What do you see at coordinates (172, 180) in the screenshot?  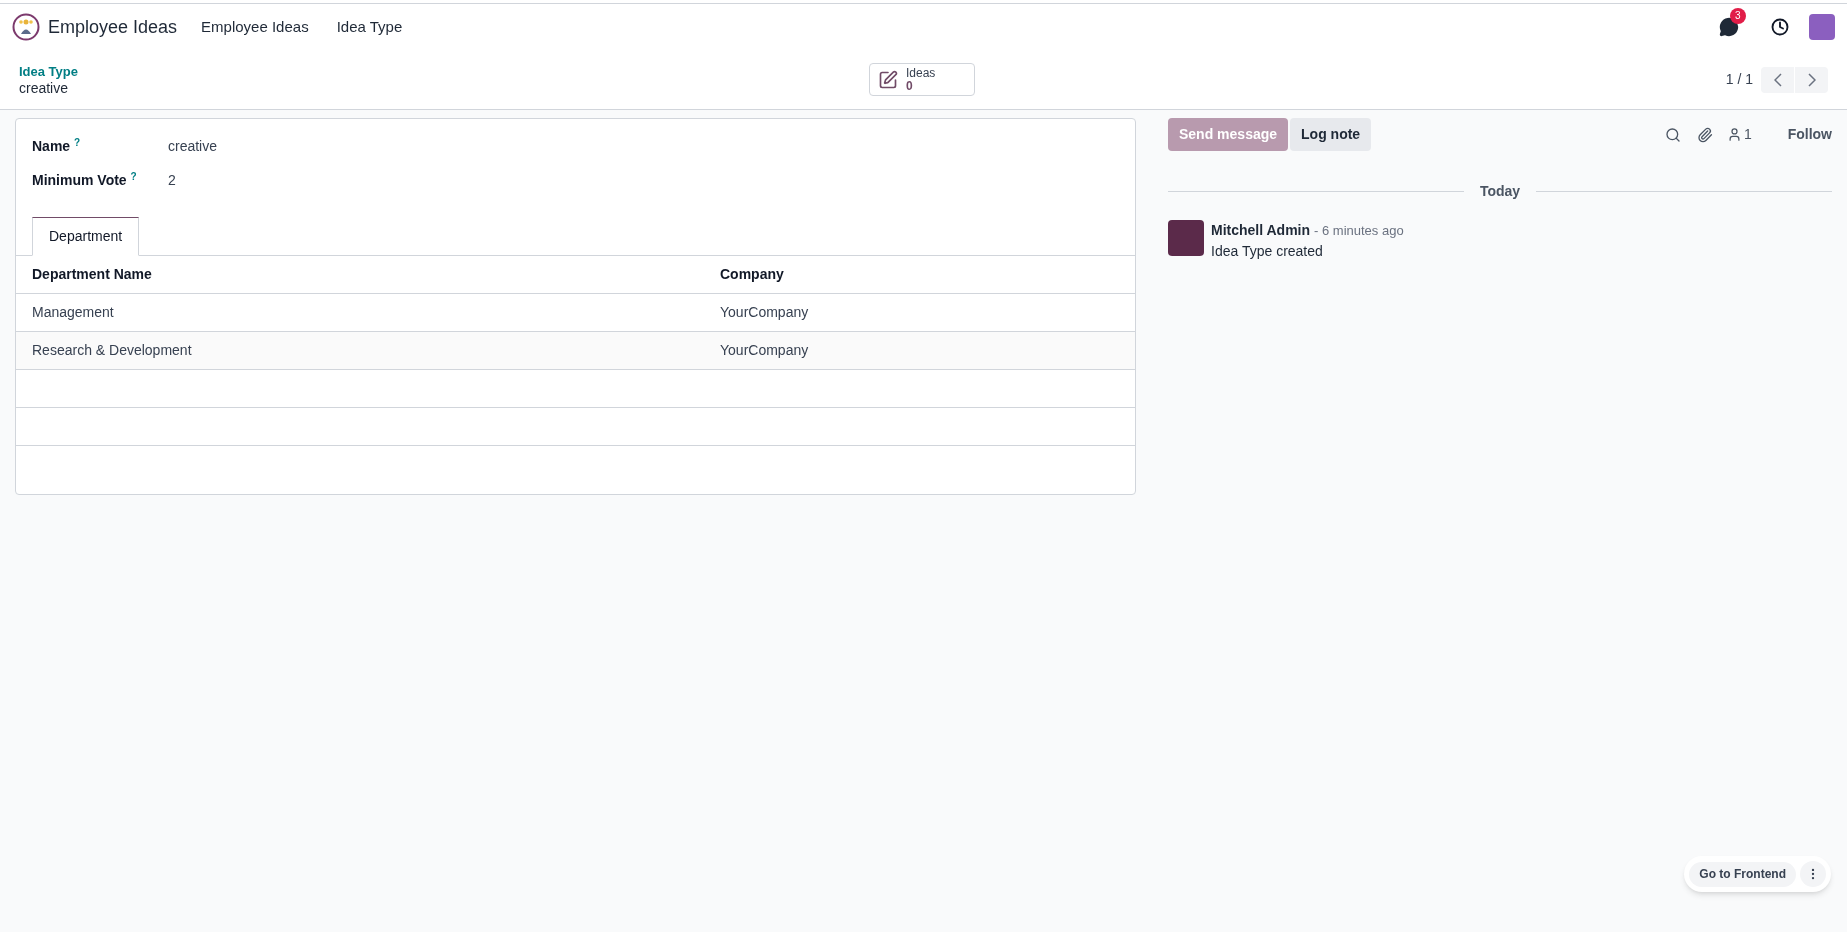 I see `field-value: 2` at bounding box center [172, 180].